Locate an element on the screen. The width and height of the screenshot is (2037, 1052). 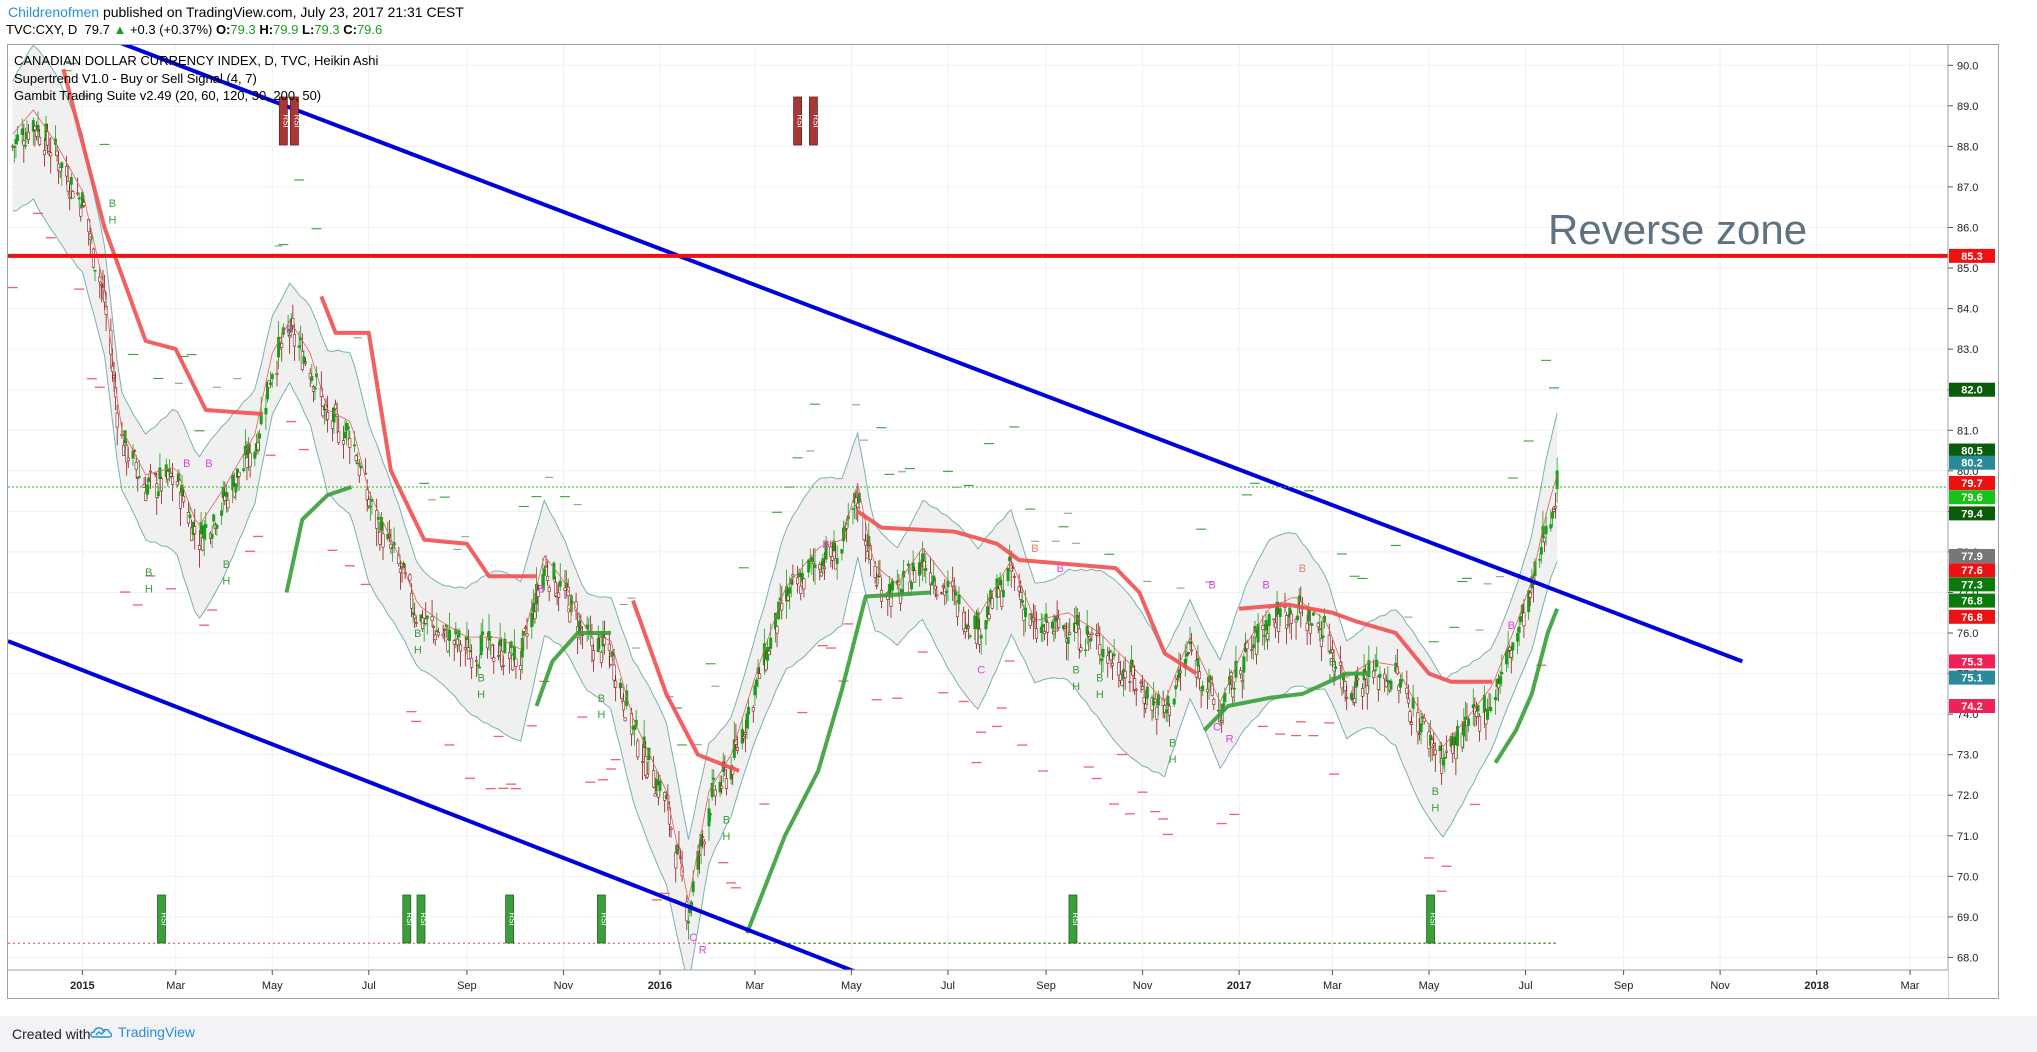
last-price: 79.7 is located at coordinates (97, 29).